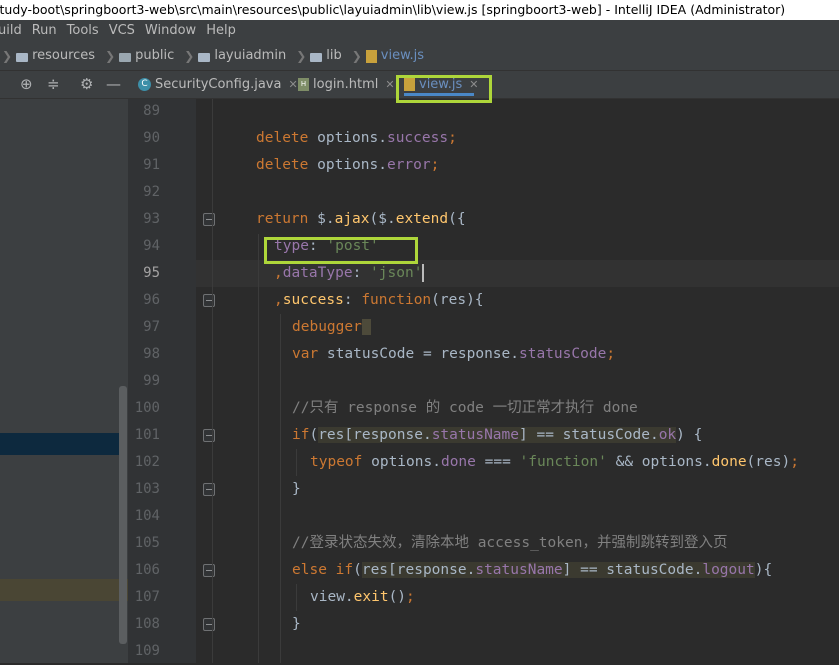 Image resolution: width=839 pixels, height=665 pixels. What do you see at coordinates (465, 408) in the screenshot?
I see `code-line-100: //只有 response 的 code 一切正常才执行 done` at bounding box center [465, 408].